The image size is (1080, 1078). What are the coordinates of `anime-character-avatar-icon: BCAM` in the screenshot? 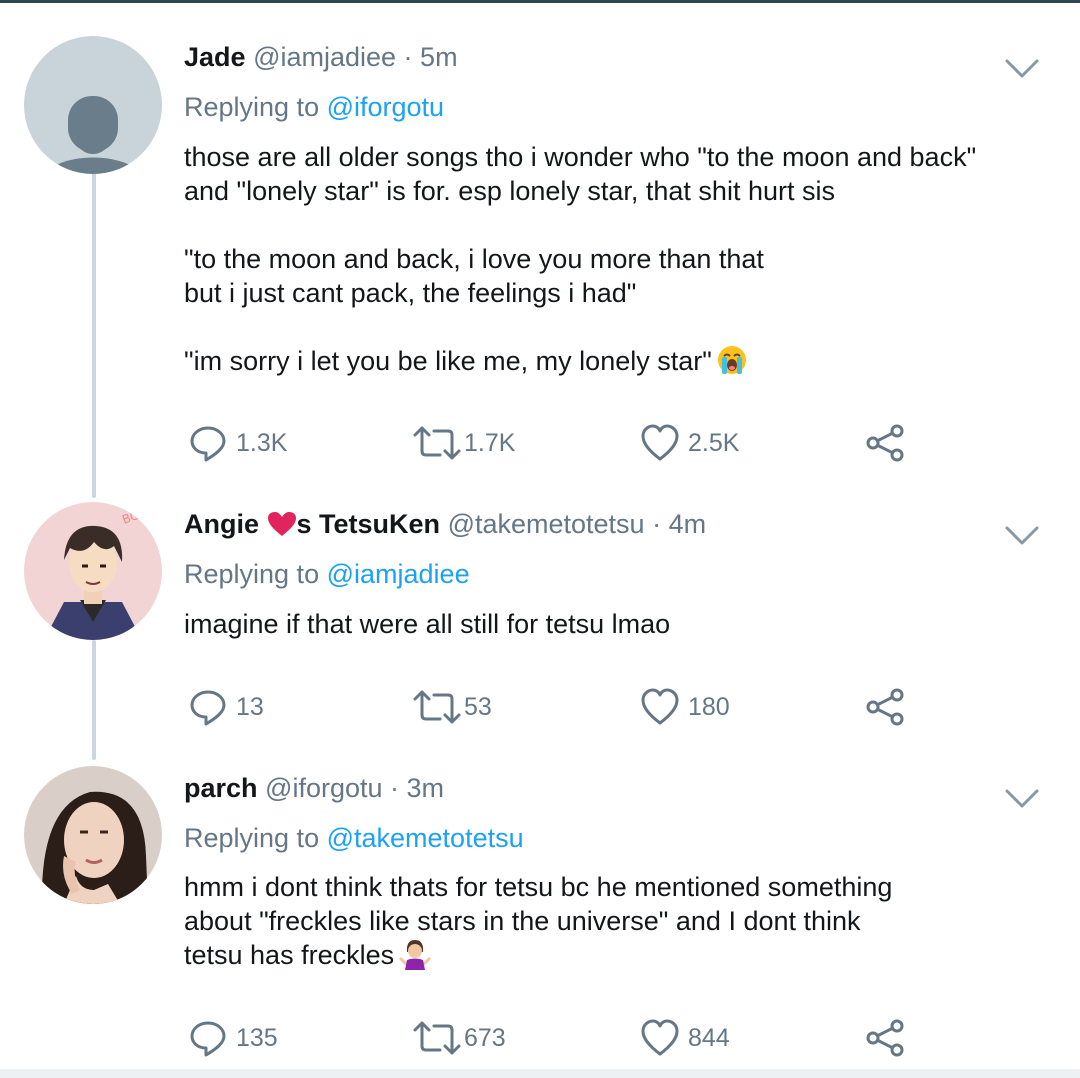 It's located at (93, 571).